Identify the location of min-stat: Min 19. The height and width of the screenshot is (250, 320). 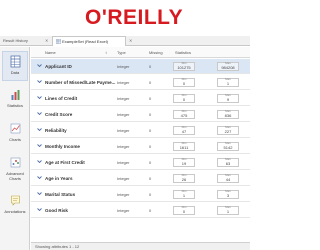
(184, 162).